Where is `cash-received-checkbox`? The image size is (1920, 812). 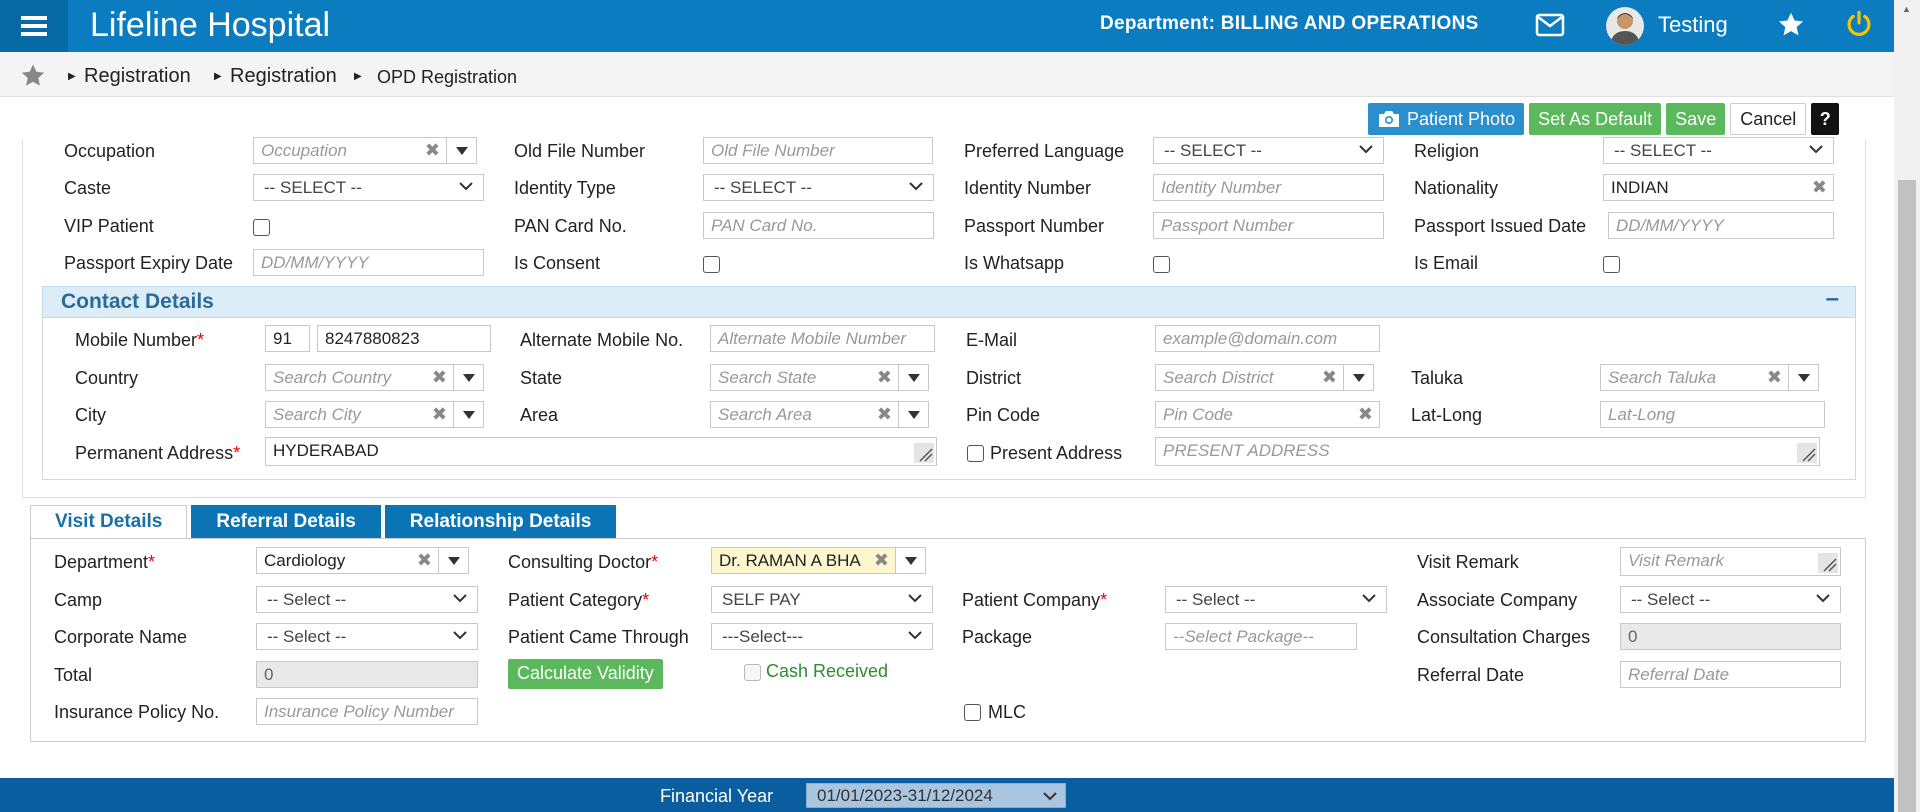
cash-received-checkbox is located at coordinates (752, 672).